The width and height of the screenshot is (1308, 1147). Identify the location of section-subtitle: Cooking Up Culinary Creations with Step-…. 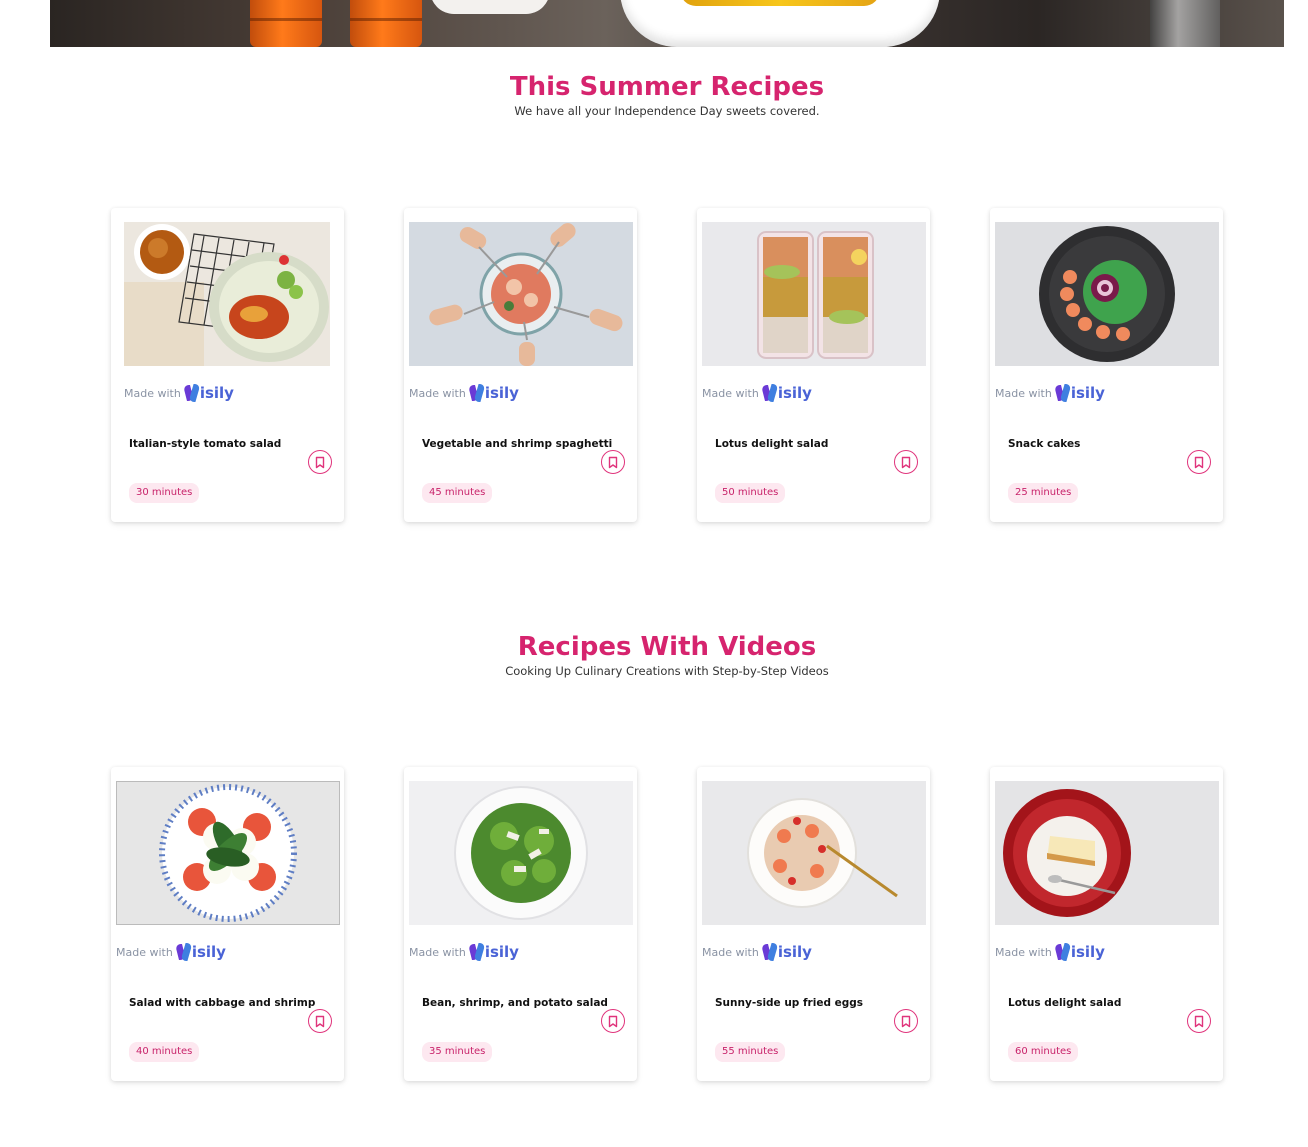
(667, 671).